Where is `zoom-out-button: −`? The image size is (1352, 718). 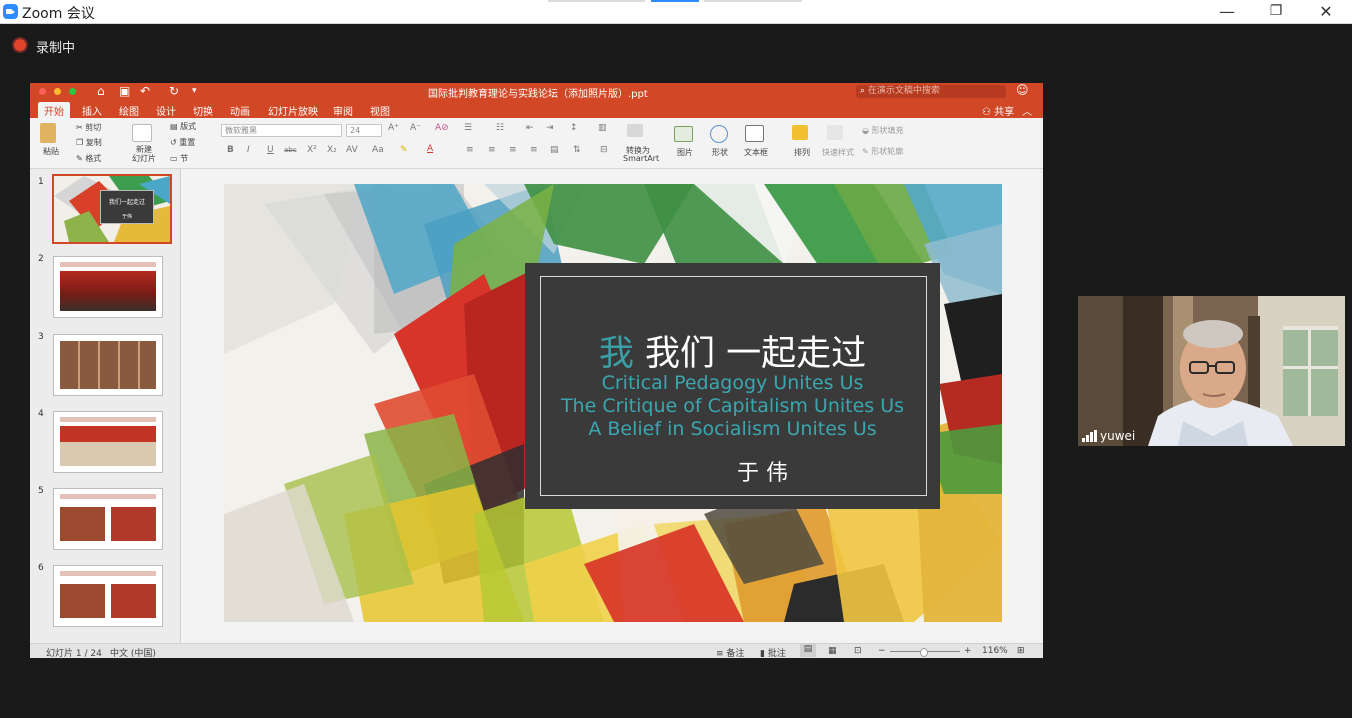 zoom-out-button: − is located at coordinates (882, 651).